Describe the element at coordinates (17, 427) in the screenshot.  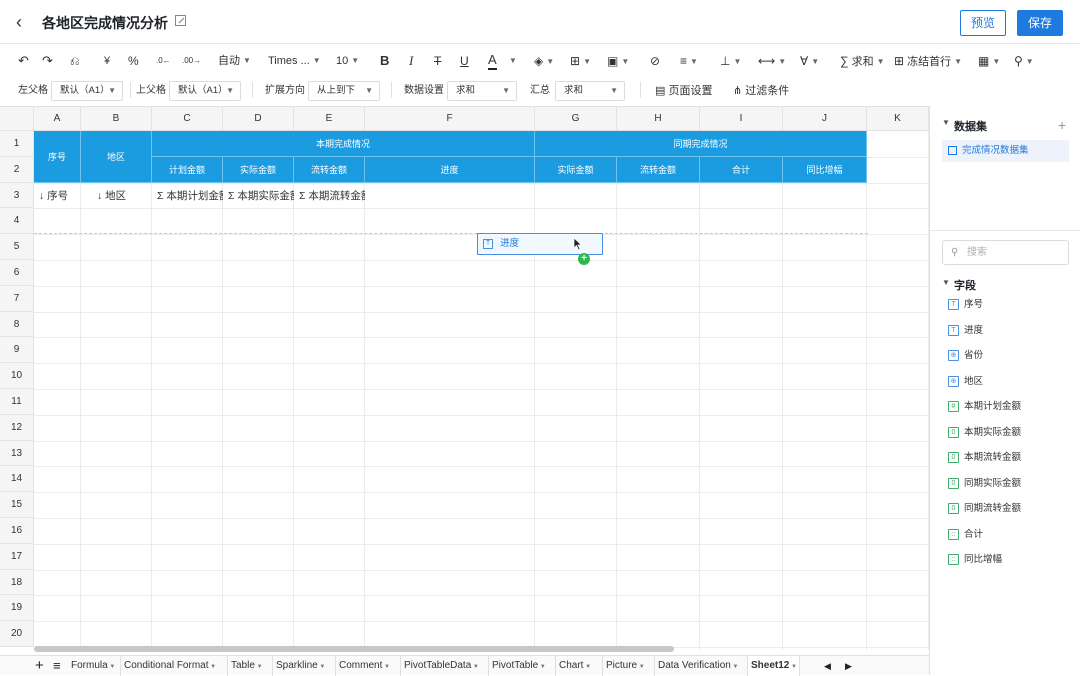
I see `row-header: 12` at that location.